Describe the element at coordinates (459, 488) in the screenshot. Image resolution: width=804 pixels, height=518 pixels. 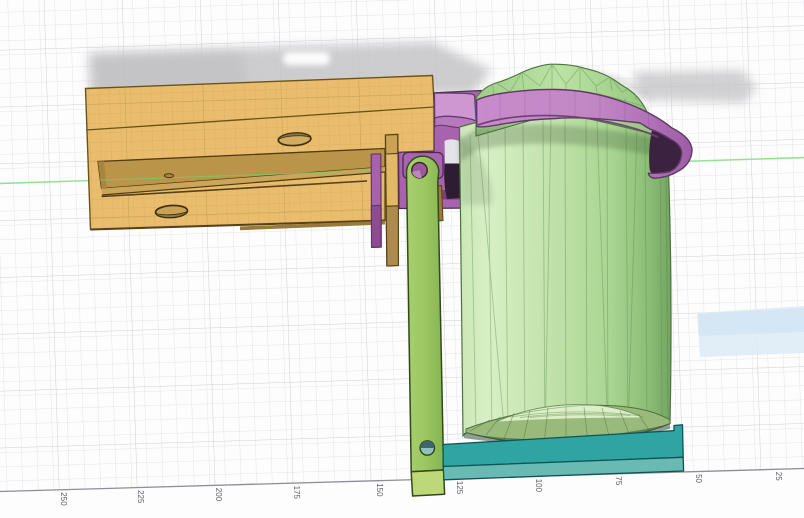
I see `svg-text: 125` at that location.